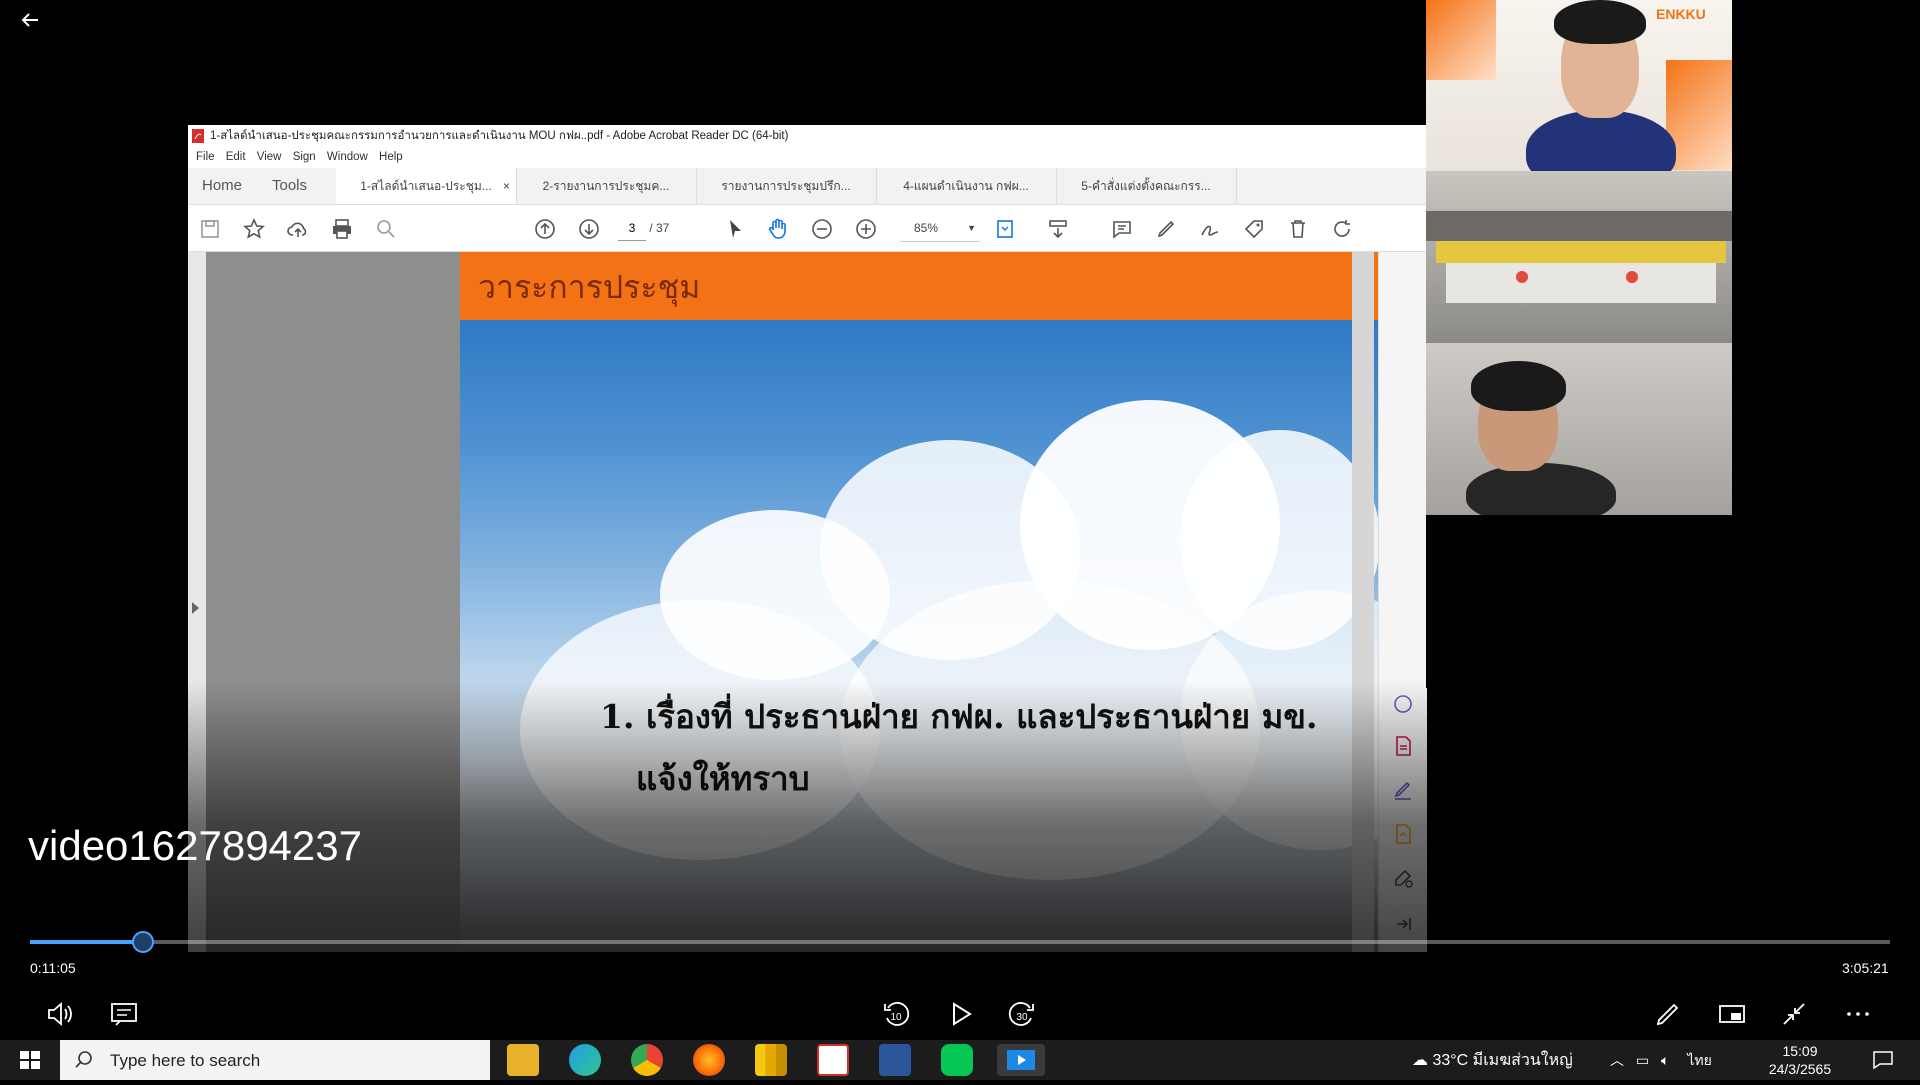 This screenshot has height=1085, width=1920. What do you see at coordinates (1858, 1014) in the screenshot?
I see `more-options-icon` at bounding box center [1858, 1014].